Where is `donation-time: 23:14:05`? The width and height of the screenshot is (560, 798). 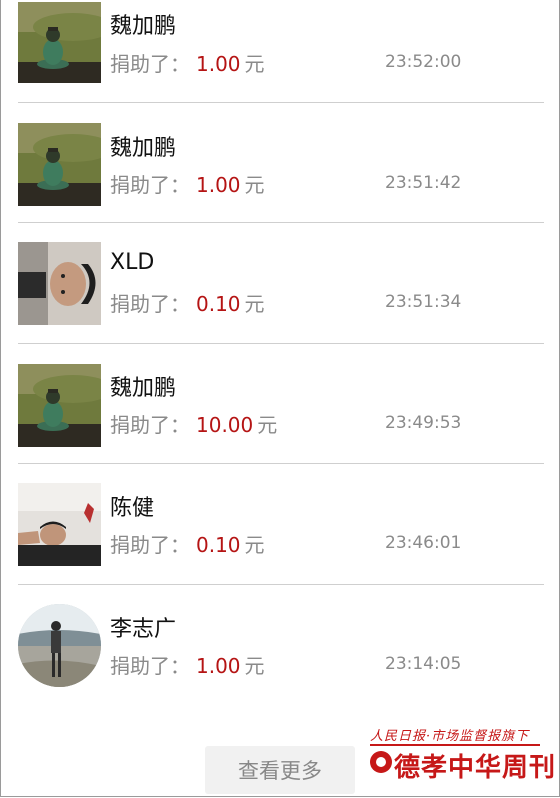
donation-time: 23:14:05 is located at coordinates (423, 664).